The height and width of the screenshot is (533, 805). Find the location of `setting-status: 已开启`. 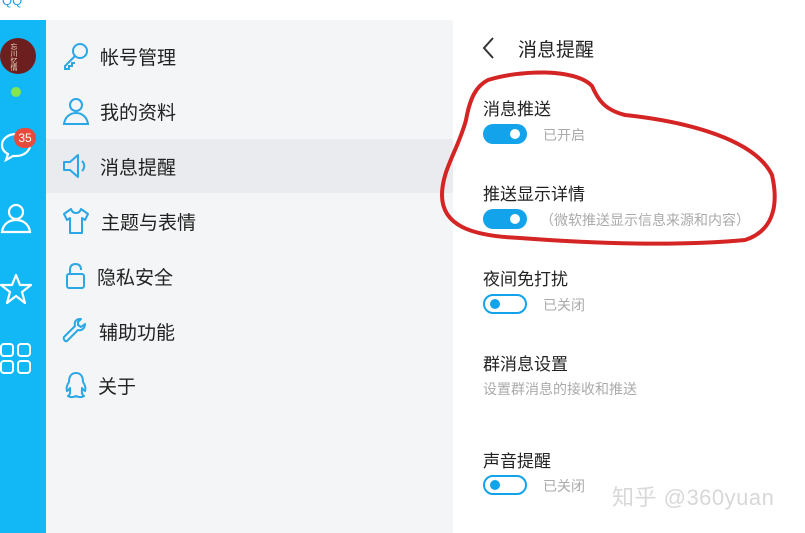

setting-status: 已开启 is located at coordinates (564, 136).